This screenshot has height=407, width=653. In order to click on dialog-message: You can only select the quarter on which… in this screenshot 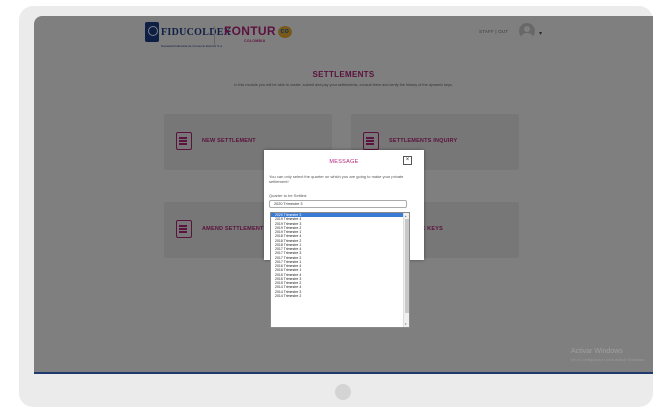, I will do `click(336, 179)`.